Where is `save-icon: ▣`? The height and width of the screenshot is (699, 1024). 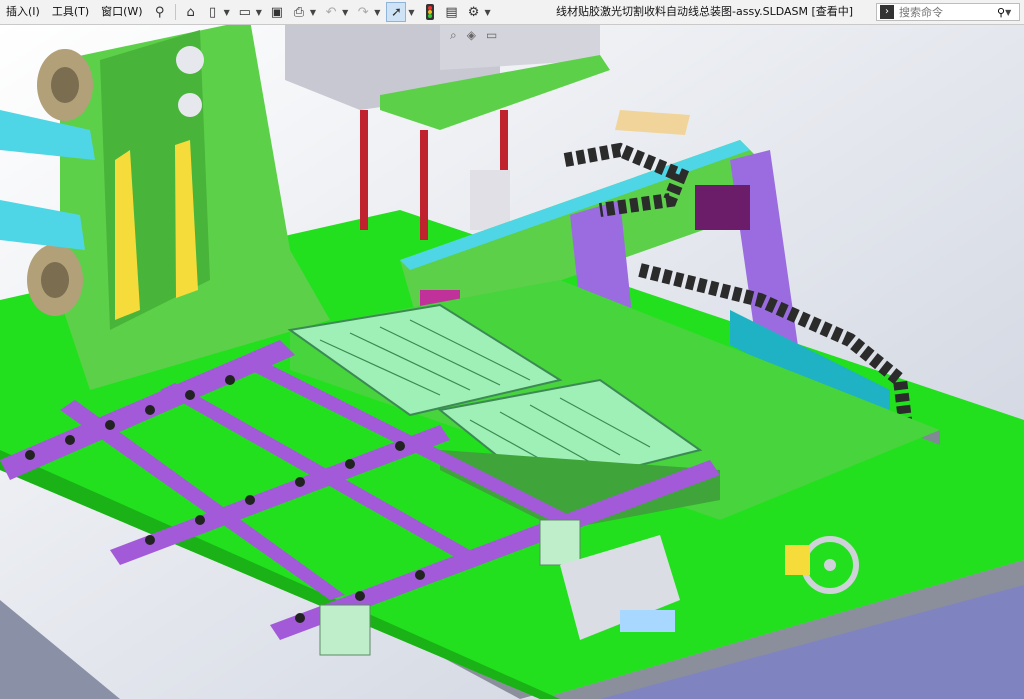 save-icon: ▣ is located at coordinates (277, 12).